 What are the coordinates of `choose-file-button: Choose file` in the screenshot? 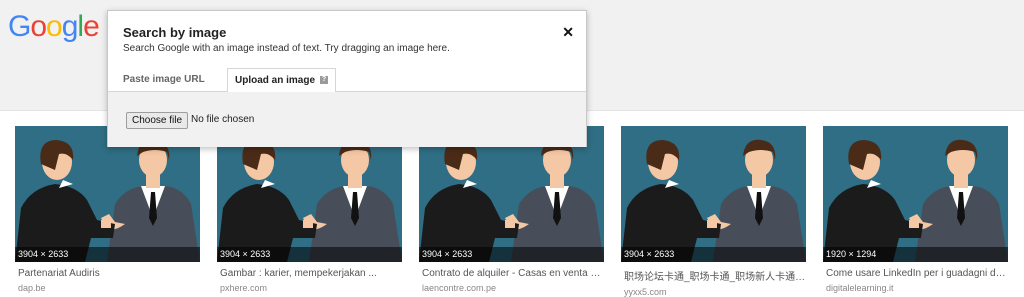 It's located at (157, 120).